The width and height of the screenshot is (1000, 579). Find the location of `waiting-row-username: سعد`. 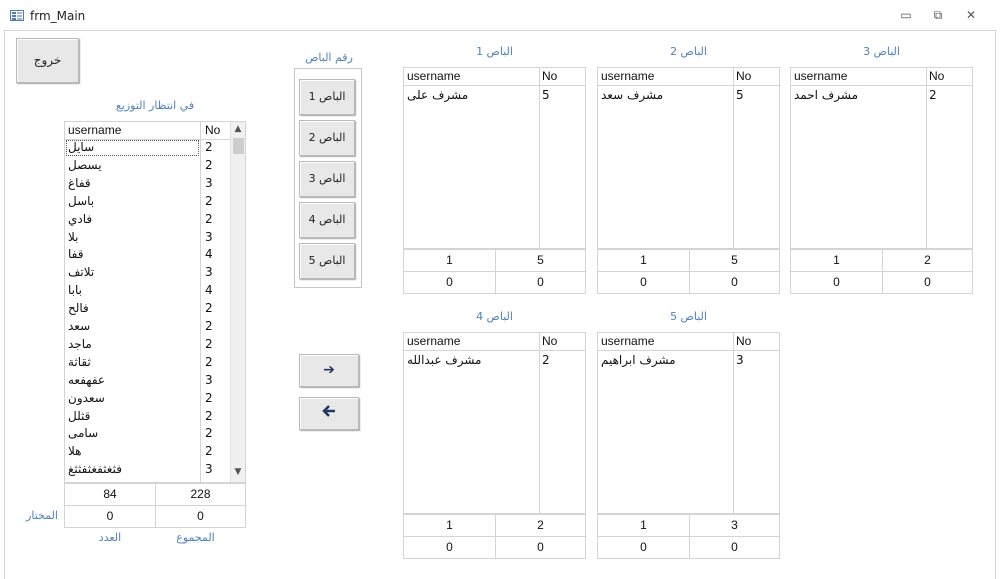

waiting-row-username: سعد is located at coordinates (79, 326).